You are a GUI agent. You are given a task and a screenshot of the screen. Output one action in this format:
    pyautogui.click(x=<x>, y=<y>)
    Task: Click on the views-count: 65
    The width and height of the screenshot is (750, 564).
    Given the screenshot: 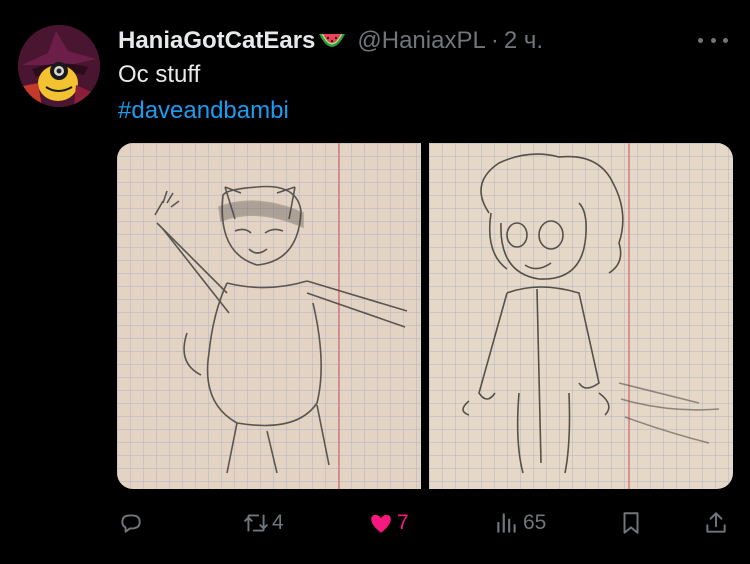 What is the action you would take?
    pyautogui.click(x=535, y=522)
    